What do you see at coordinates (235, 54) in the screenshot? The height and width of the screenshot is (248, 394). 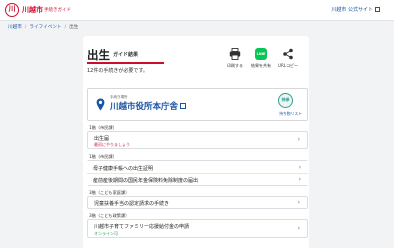 I see `printer-icon` at bounding box center [235, 54].